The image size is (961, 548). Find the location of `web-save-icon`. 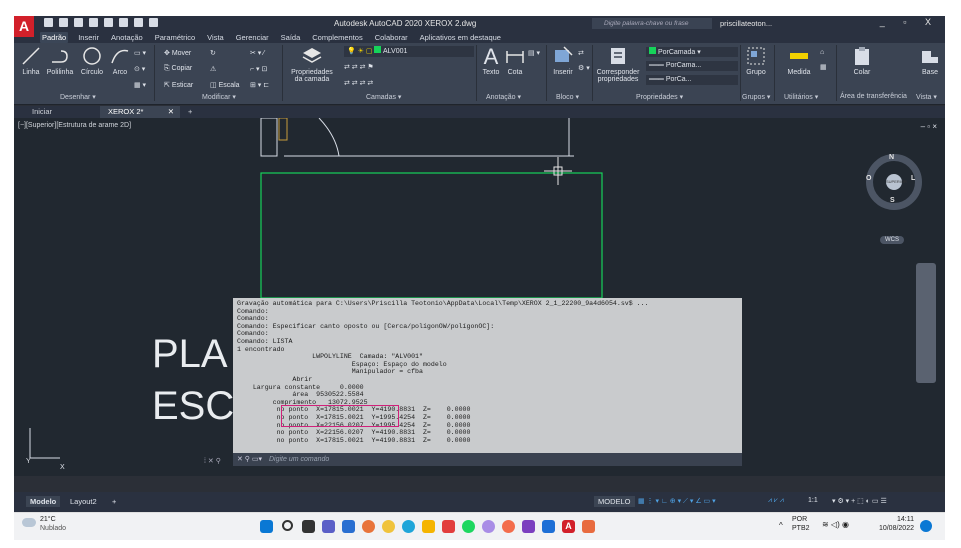

web-save-icon is located at coordinates (108, 22).